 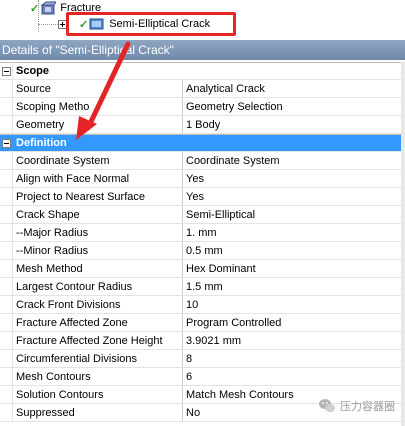 I want to click on property-name: Fracture Affected Zone, so click(x=98, y=322).